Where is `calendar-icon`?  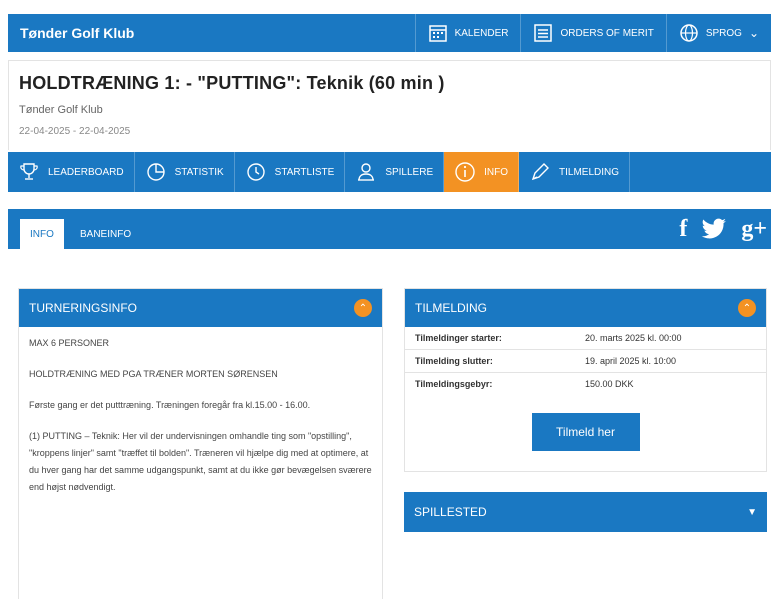
calendar-icon is located at coordinates (438, 33).